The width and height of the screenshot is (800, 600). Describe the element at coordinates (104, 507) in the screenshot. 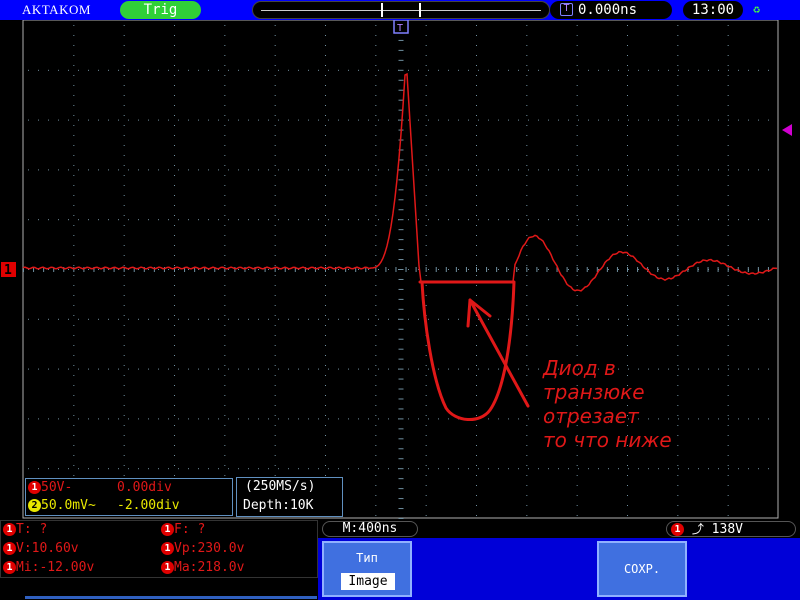

I see `channel-2-info: 2 50.0mV~ -2.00div` at that location.